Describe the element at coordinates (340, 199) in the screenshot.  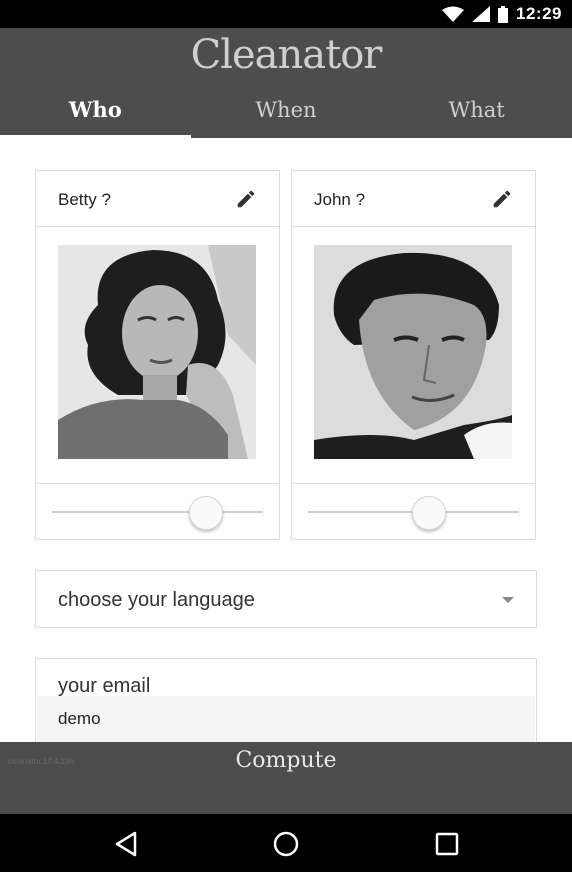
I see `person-name: John ?` at that location.